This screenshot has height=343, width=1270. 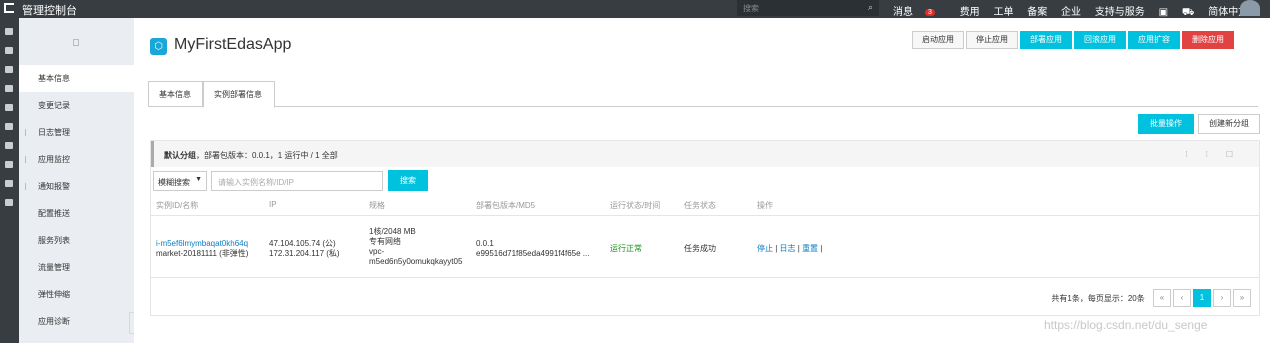 What do you see at coordinates (76, 132) in the screenshot?
I see `sidebar-item-log-management: 日志管理` at bounding box center [76, 132].